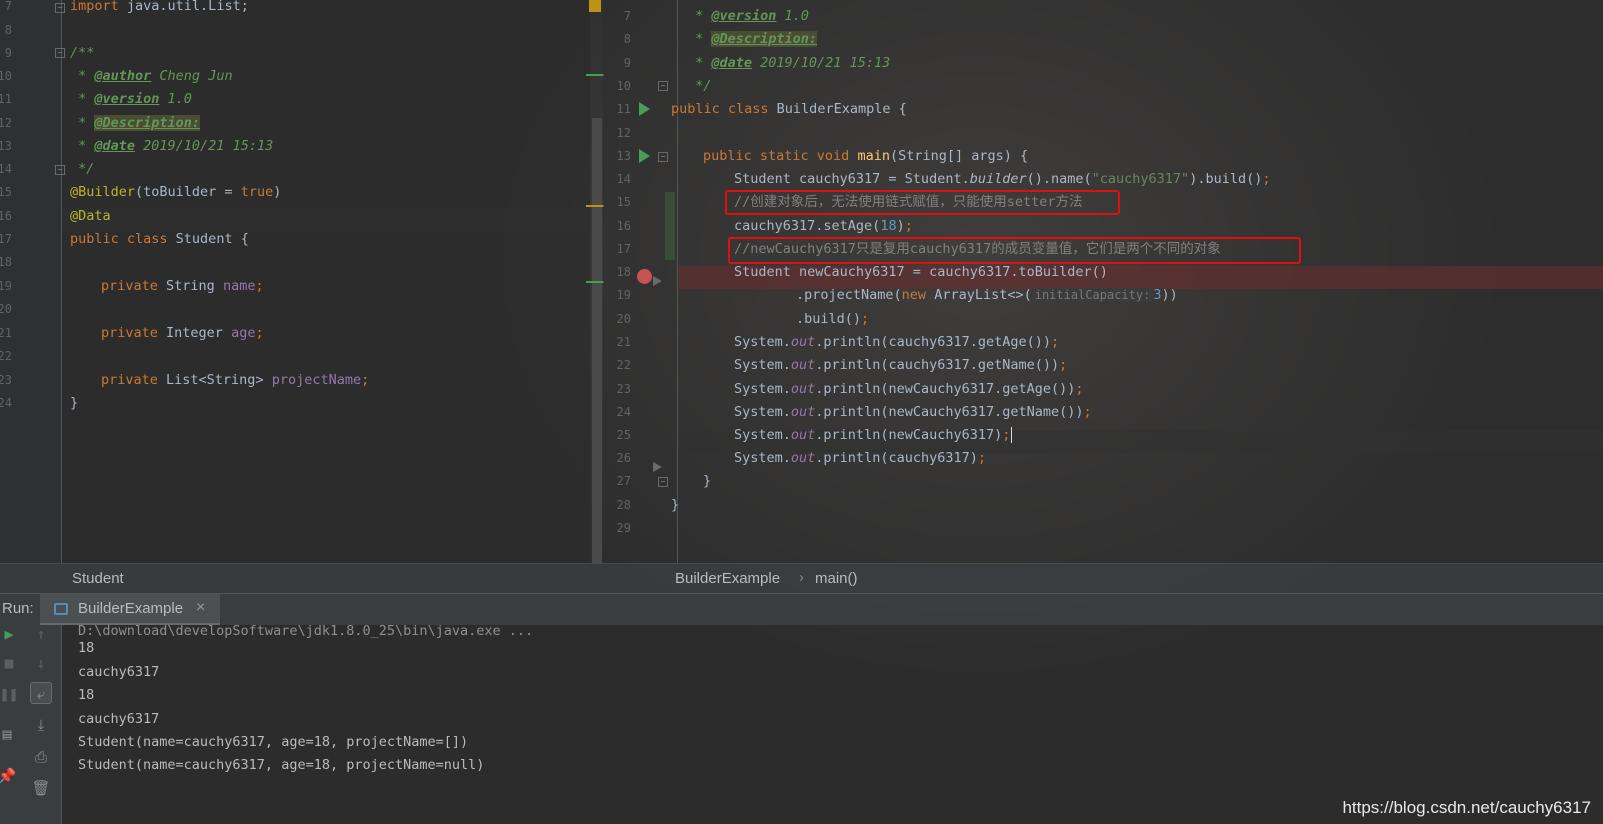  Describe the element at coordinates (644, 156) in the screenshot. I see `run-main-icon` at that location.